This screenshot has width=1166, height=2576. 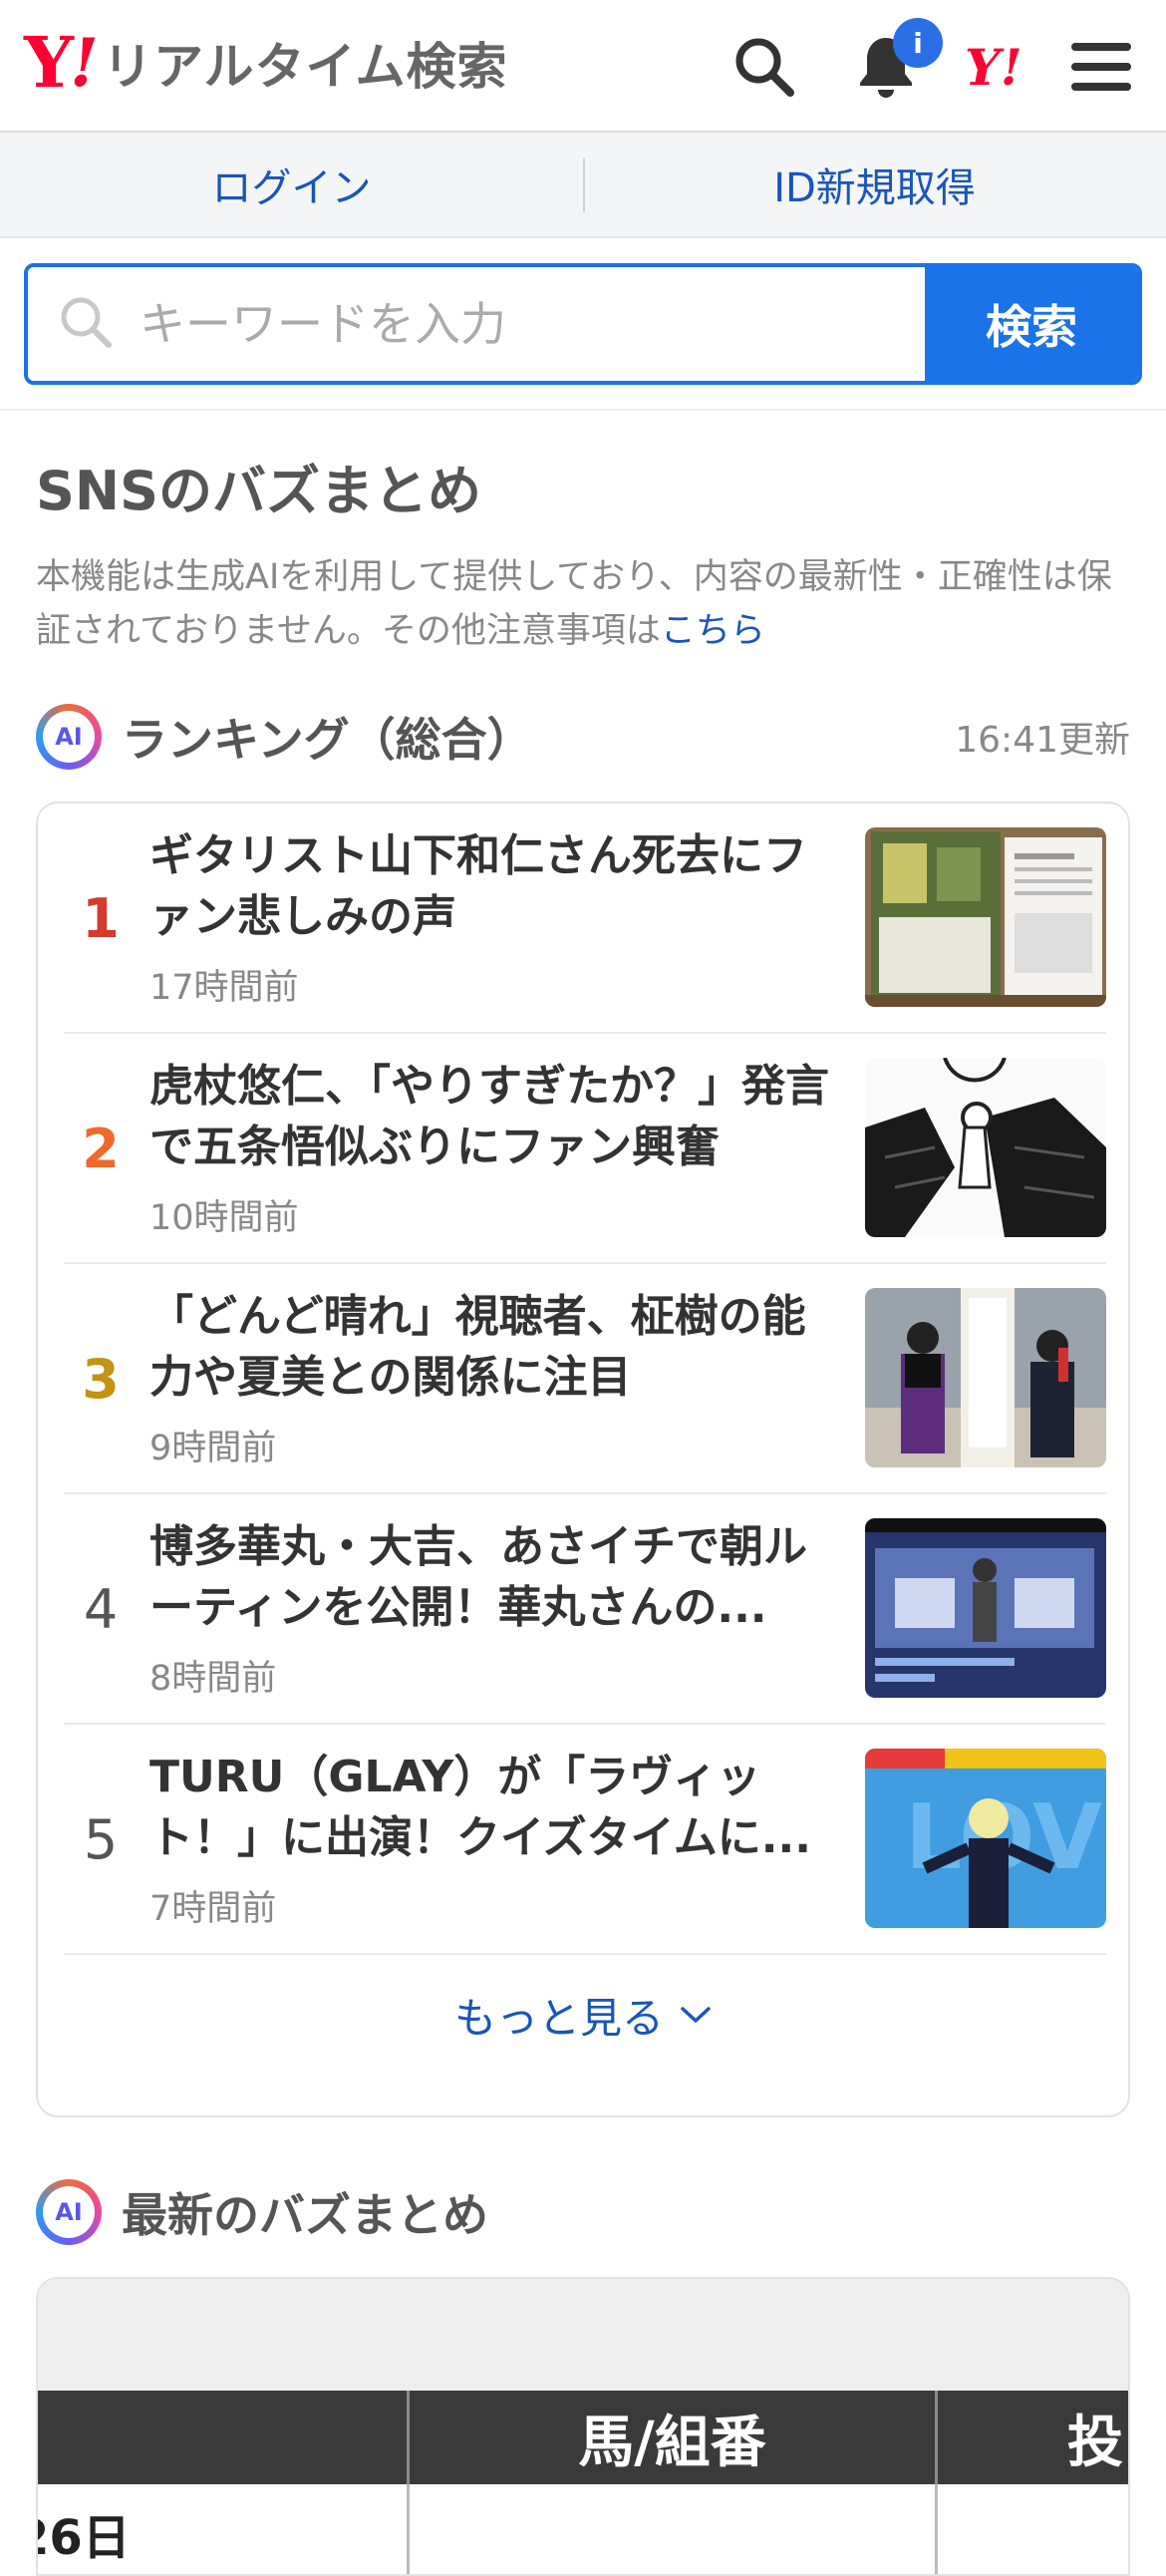 I want to click on ranking-item-time: 8時間前, so click(x=213, y=1679).